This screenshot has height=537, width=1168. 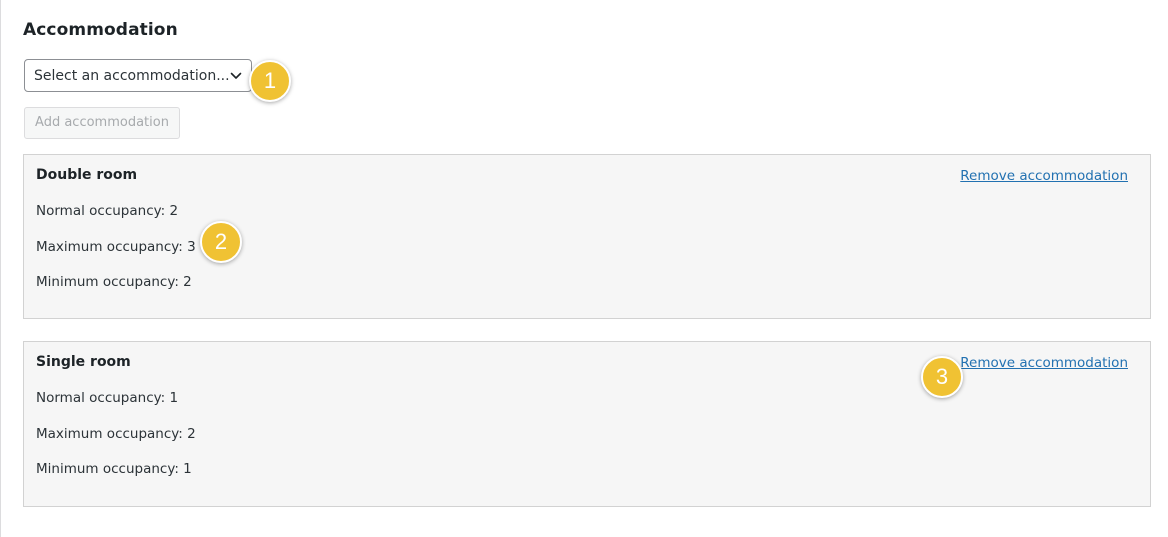 What do you see at coordinates (100, 30) in the screenshot?
I see `section-title: Accommodation` at bounding box center [100, 30].